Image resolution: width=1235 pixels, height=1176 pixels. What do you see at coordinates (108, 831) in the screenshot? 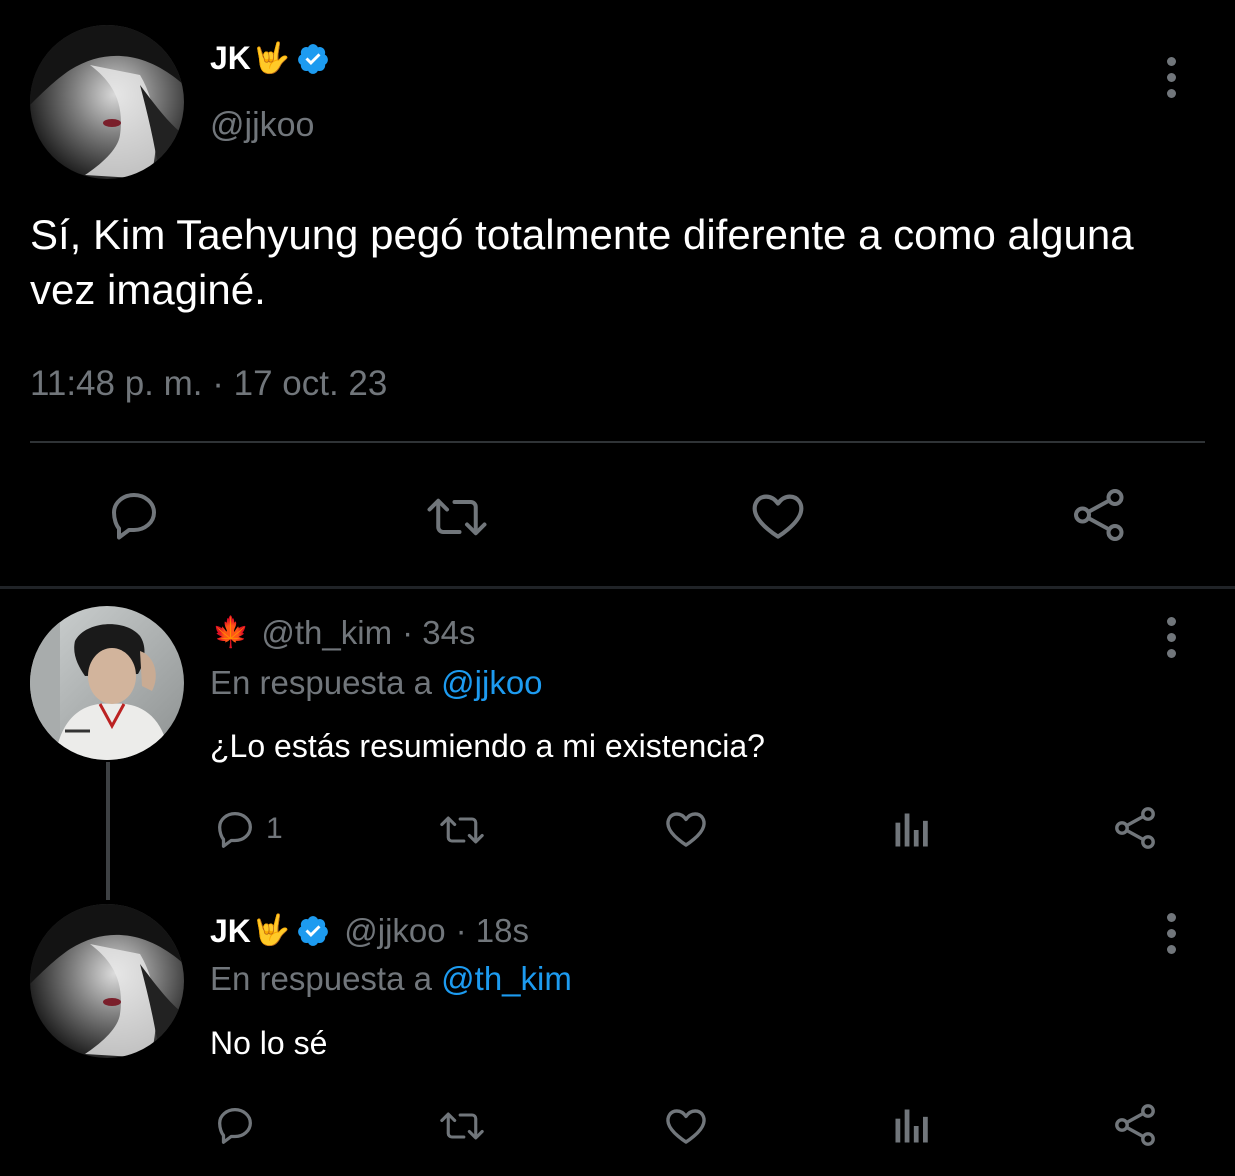
I see `thread-line` at bounding box center [108, 831].